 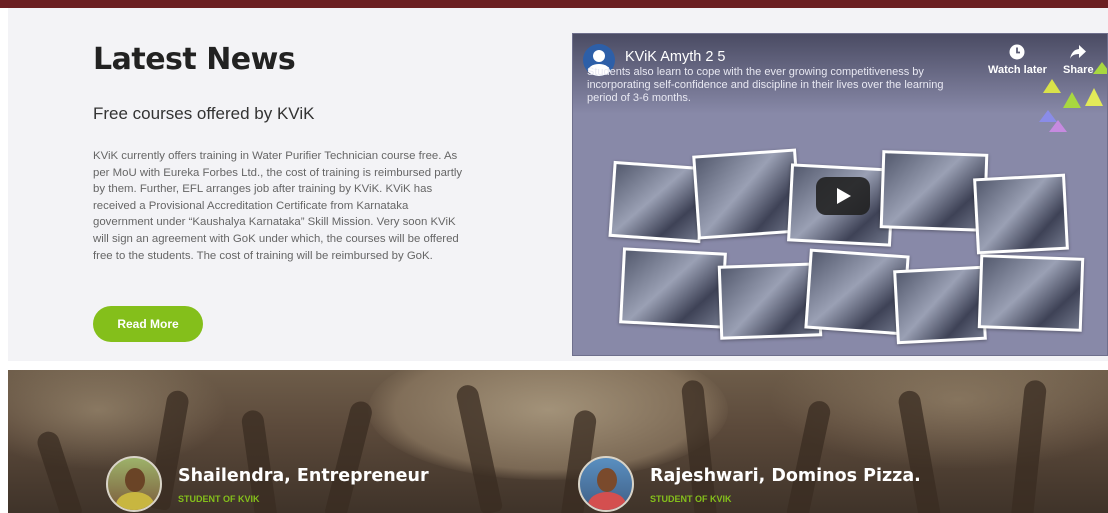 I want to click on watch-later-button: Watch later, so click(x=1017, y=60).